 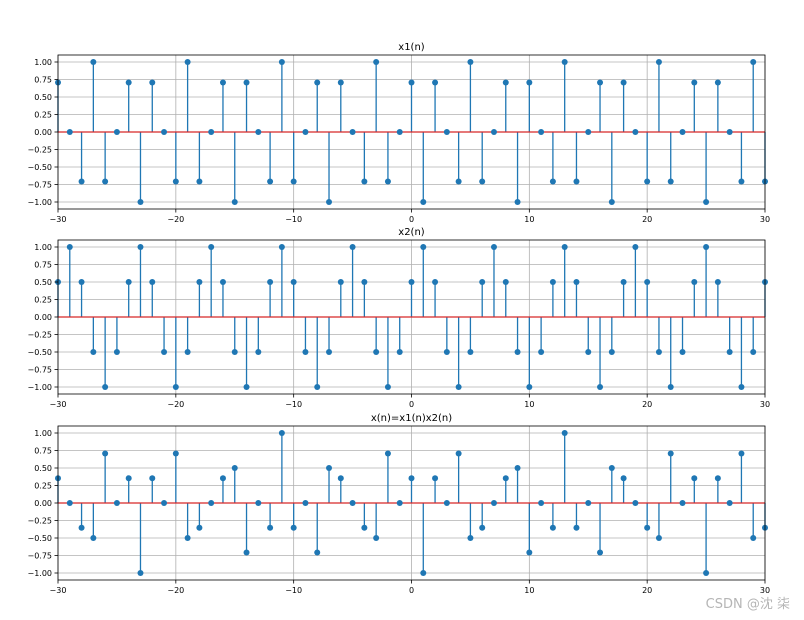 I want to click on x-tick-label: −30, so click(x=58, y=590).